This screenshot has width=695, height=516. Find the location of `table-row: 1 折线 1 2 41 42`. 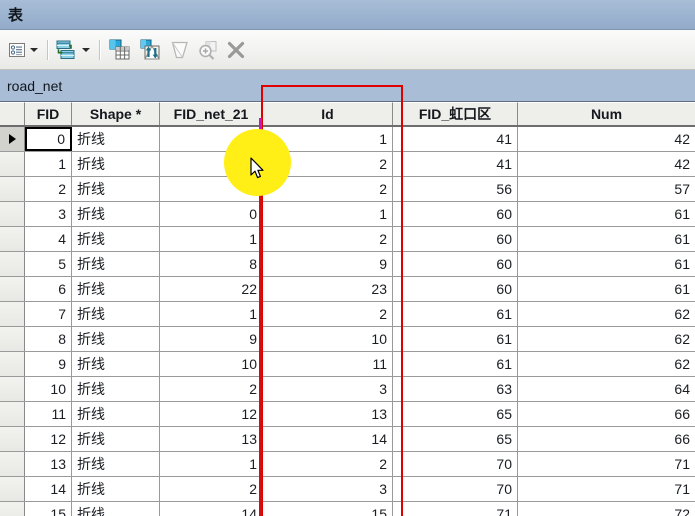

table-row: 1 折线 1 2 41 42 is located at coordinates (347, 164).